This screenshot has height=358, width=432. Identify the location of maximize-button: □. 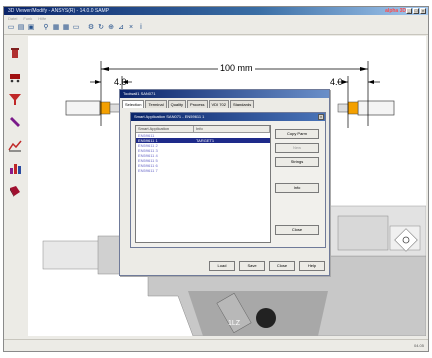
(416, 11).